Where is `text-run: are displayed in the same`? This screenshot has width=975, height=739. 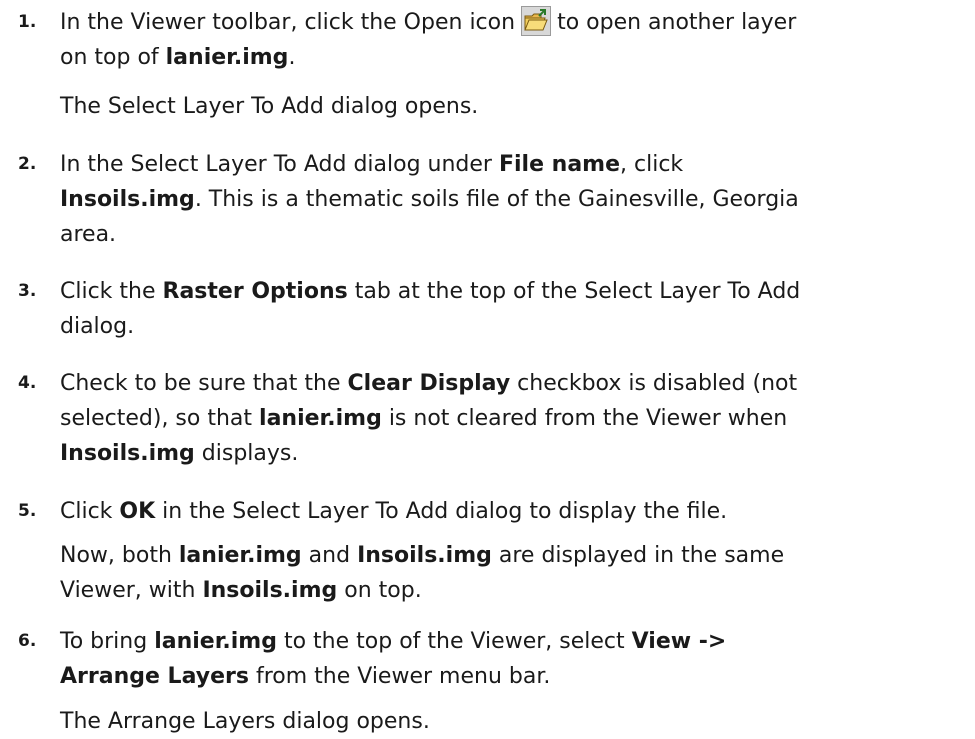
text-run: are displayed in the same is located at coordinates (638, 555).